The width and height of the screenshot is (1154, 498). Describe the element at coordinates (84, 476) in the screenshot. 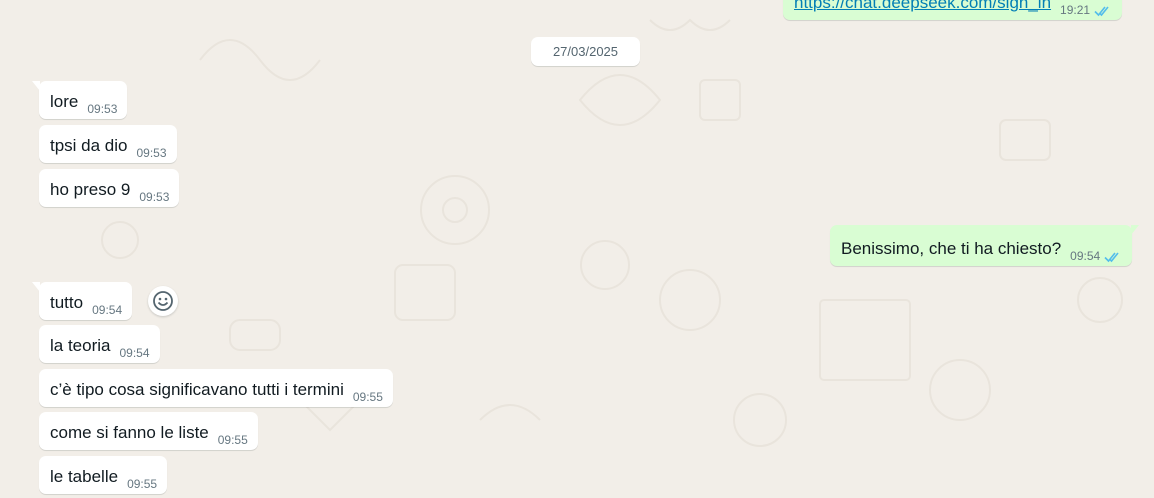

I see `message-text: le tabelle` at that location.